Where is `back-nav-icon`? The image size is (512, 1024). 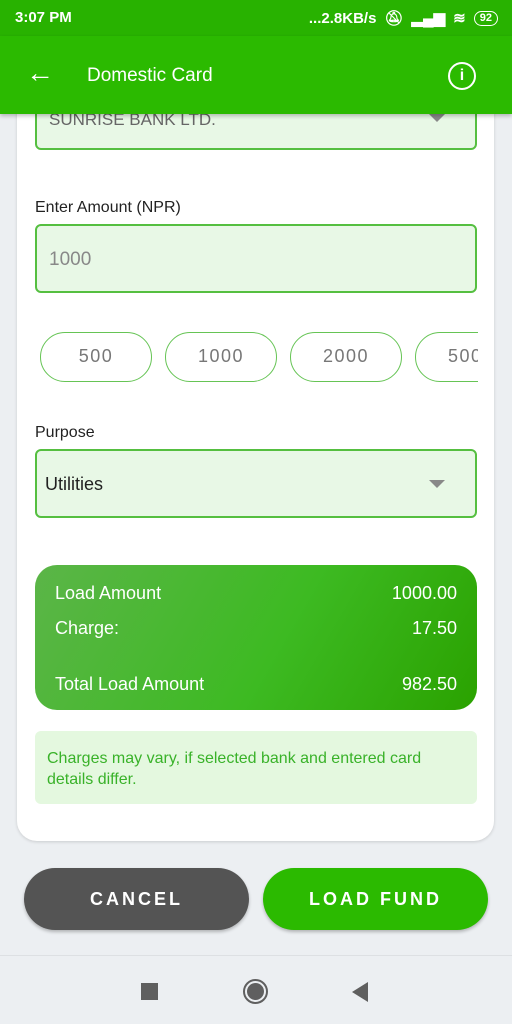
back-nav-icon is located at coordinates (360, 992).